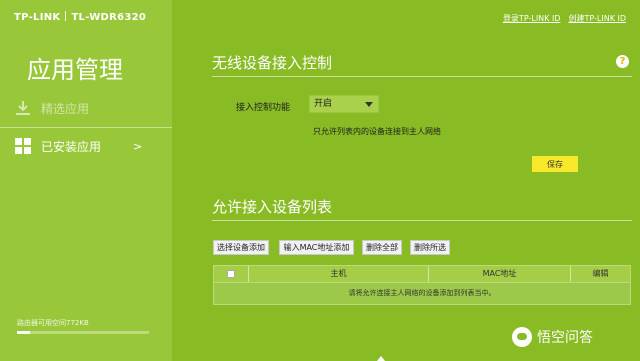 The height and width of the screenshot is (361, 640). I want to click on delete-selected-button: 删除所选, so click(430, 247).